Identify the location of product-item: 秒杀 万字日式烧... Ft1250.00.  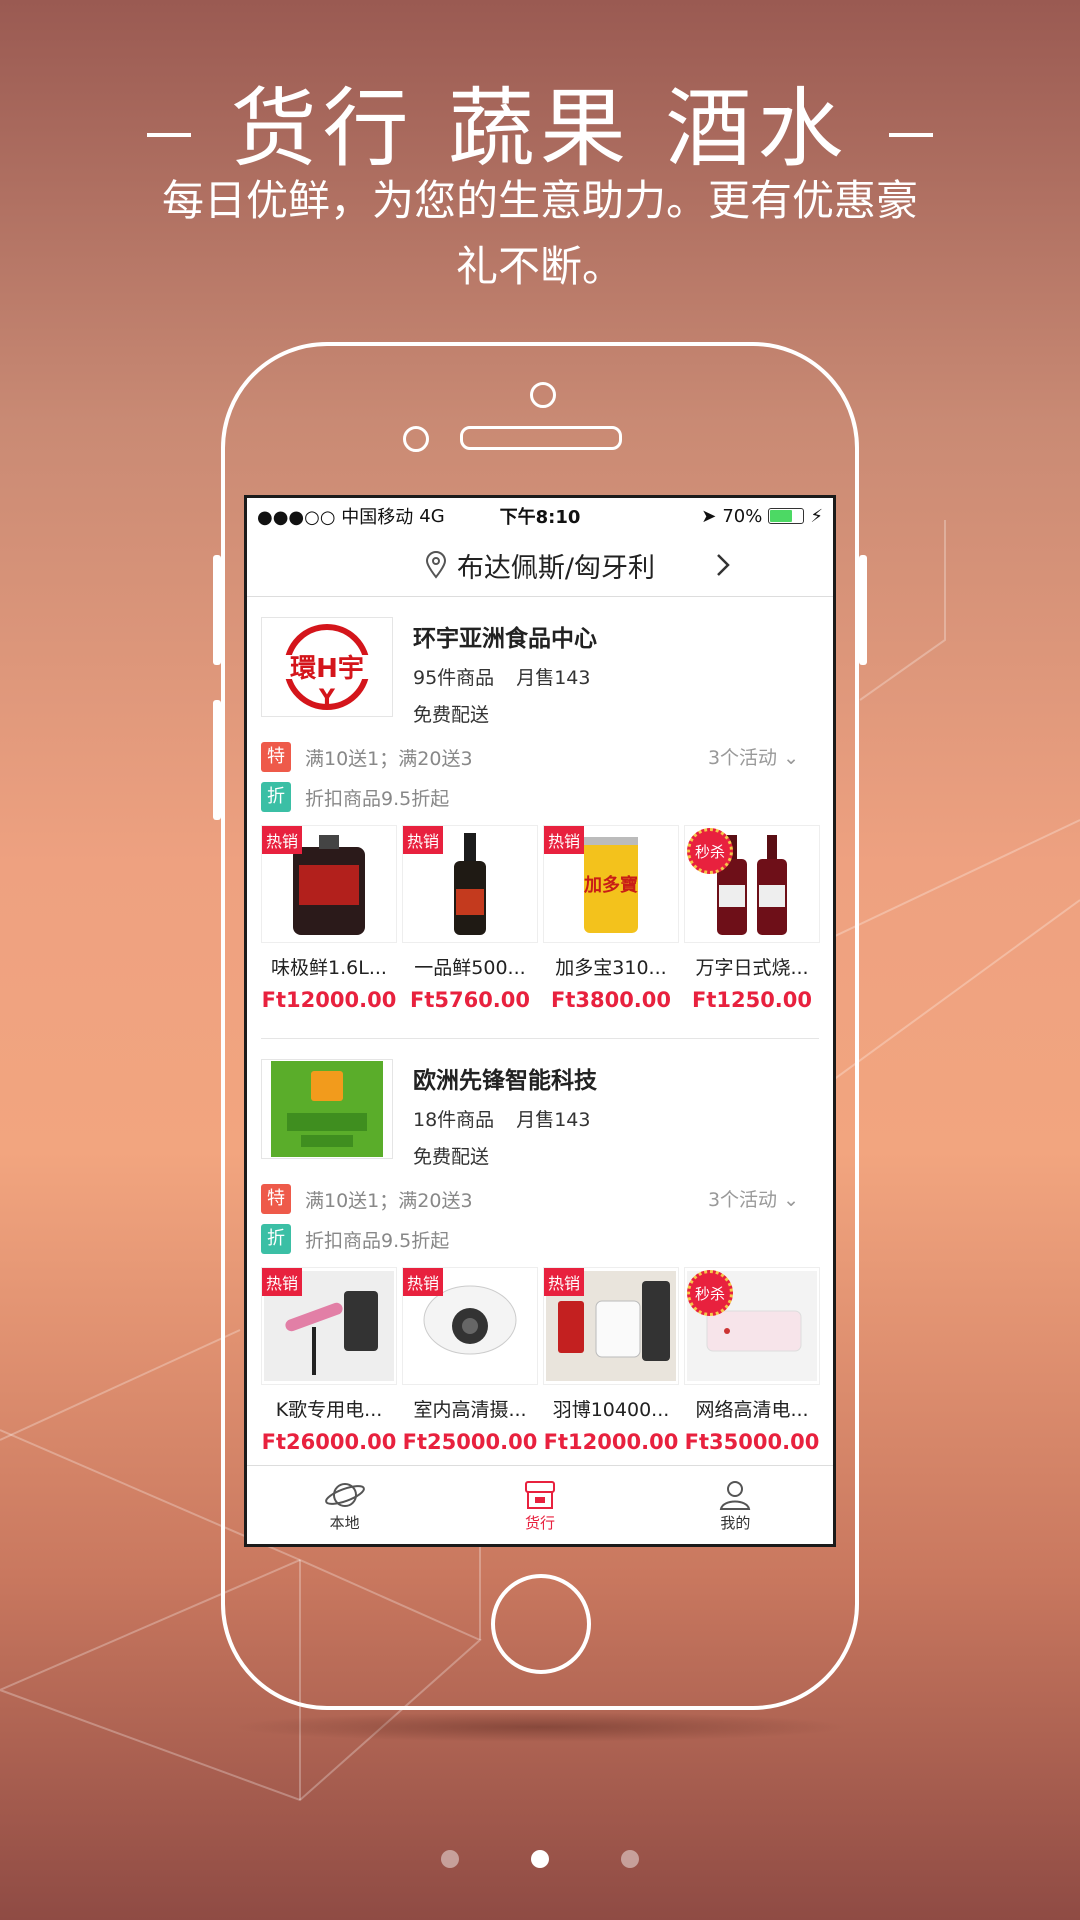
(752, 918).